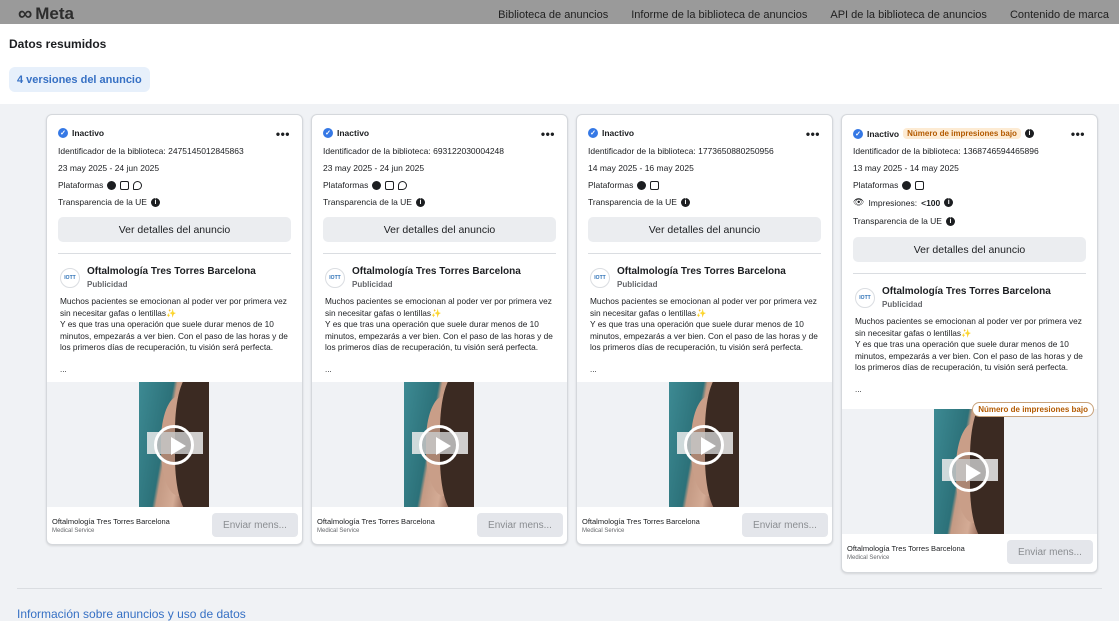 This screenshot has width=1119, height=621. What do you see at coordinates (1059, 15) in the screenshot?
I see `nav-branded-content: Contenido de marca` at bounding box center [1059, 15].